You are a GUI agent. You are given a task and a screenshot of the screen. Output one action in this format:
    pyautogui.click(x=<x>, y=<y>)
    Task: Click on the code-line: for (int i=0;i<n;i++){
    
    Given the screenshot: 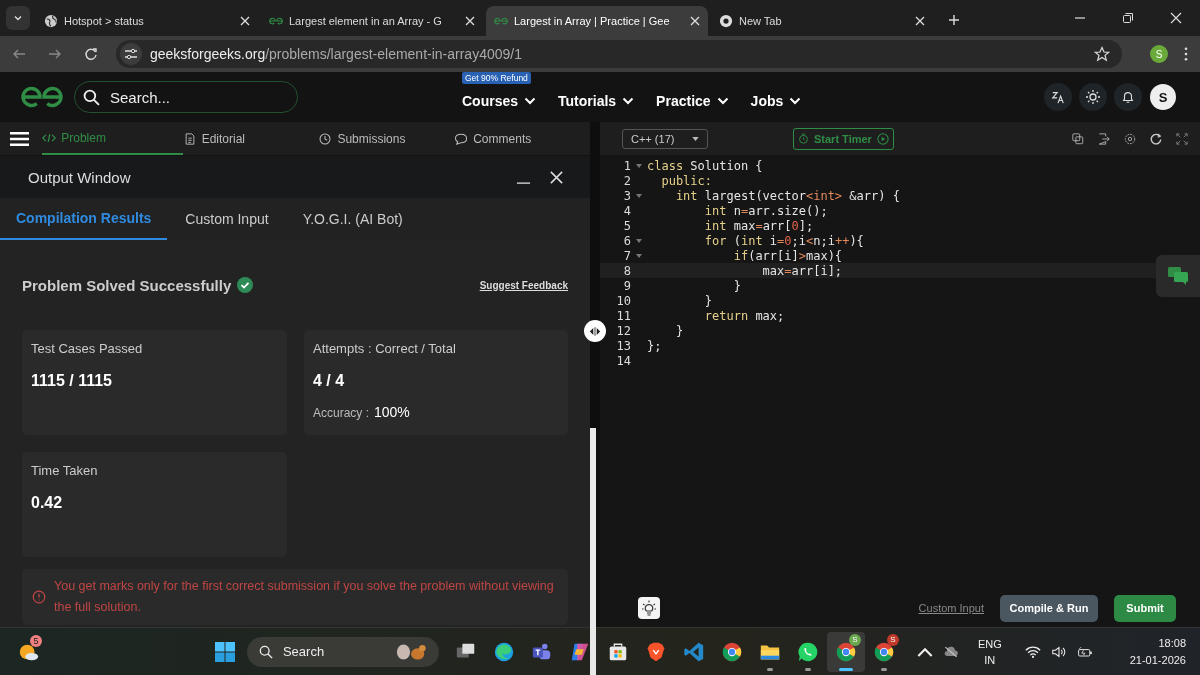 What is the action you would take?
    pyautogui.click(x=783, y=240)
    